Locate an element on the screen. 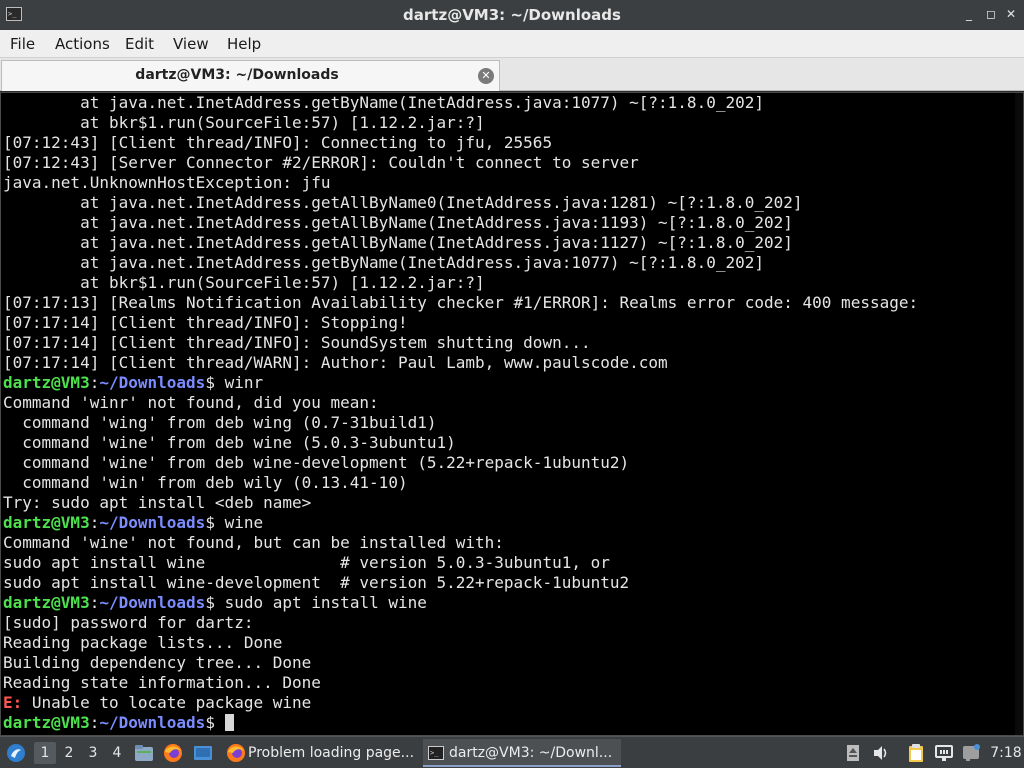 The width and height of the screenshot is (1024, 768). menu-help: Help is located at coordinates (244, 44).